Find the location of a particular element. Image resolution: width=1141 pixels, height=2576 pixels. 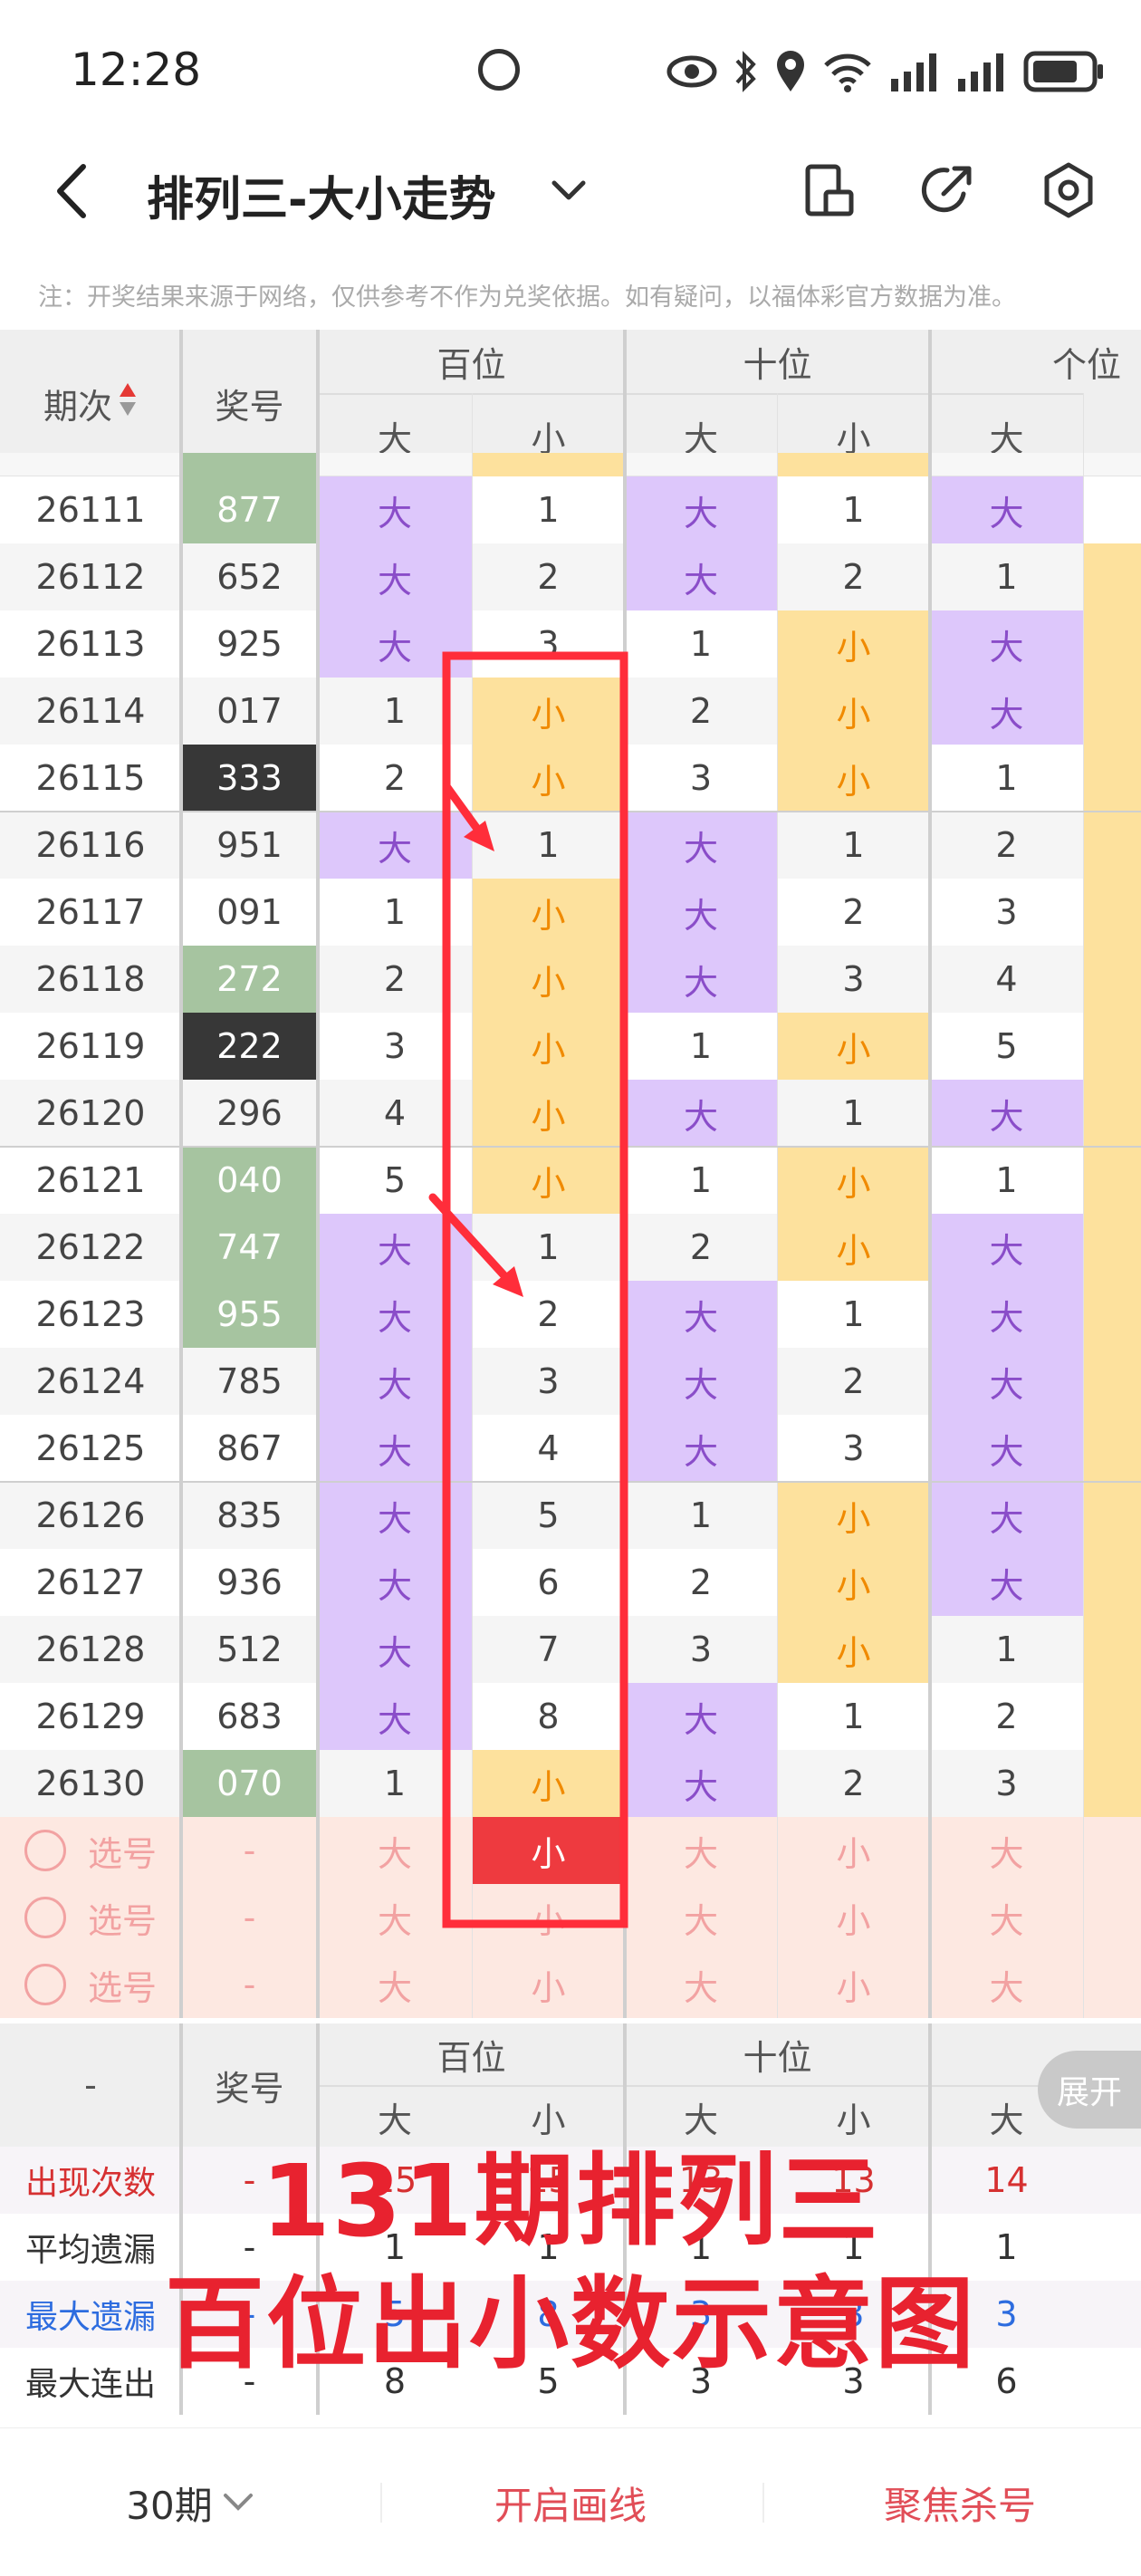

settings-icon is located at coordinates (1068, 190).